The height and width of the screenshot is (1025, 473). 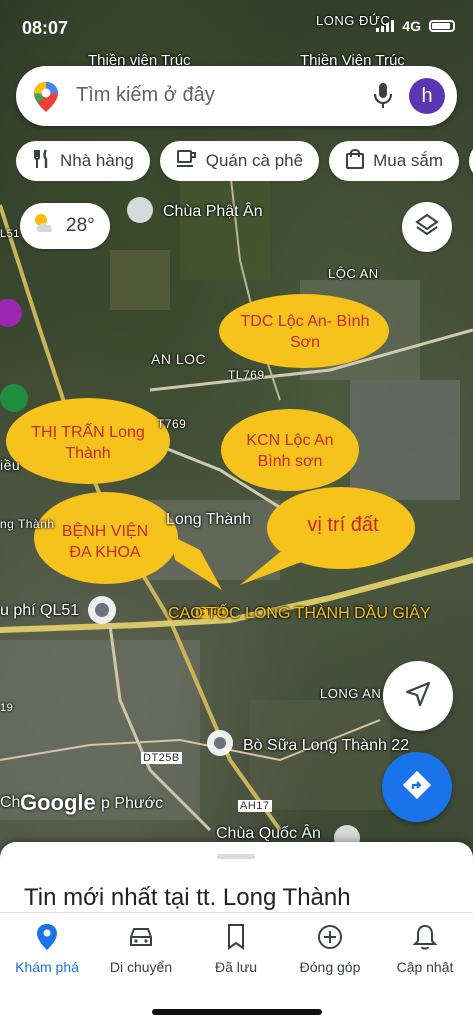 I want to click on annotation-kcn-loc-an: KCN Lộc An Bình sơn, so click(x=290, y=451).